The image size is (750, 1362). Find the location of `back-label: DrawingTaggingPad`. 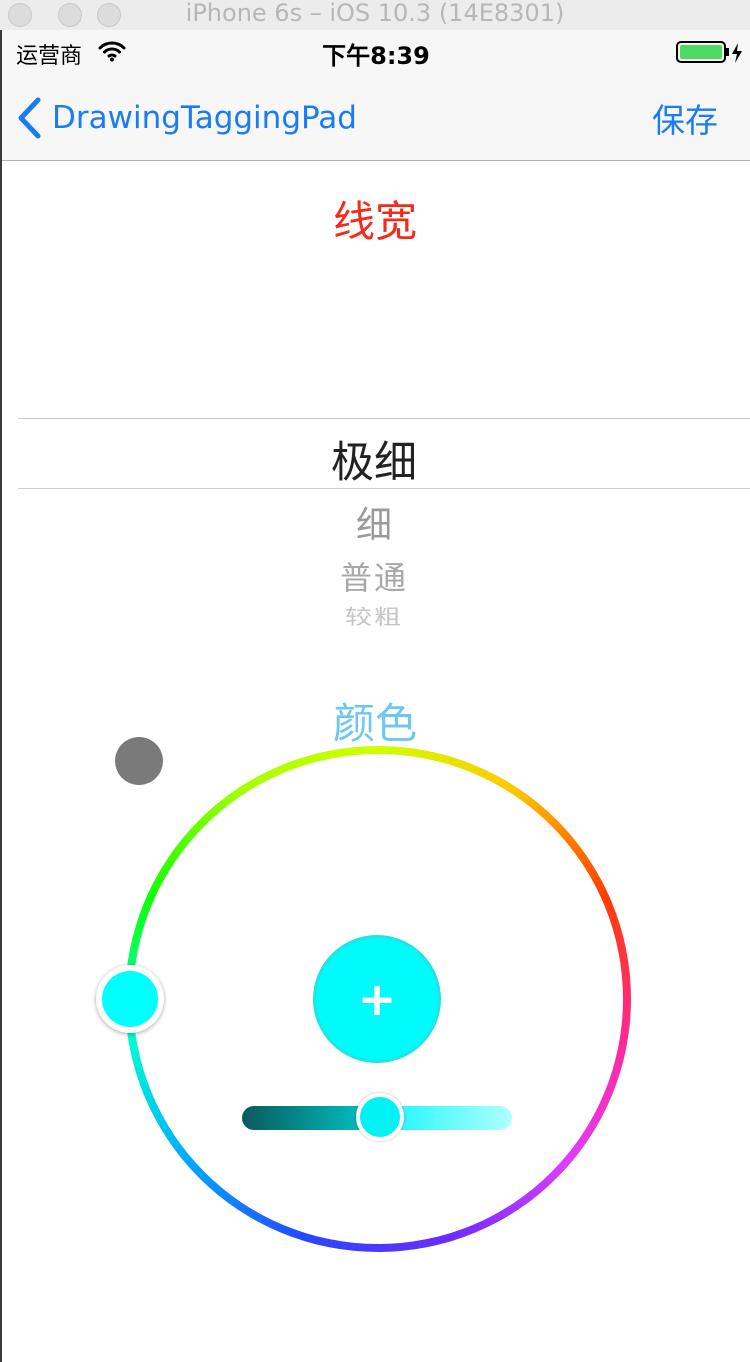

back-label: DrawingTaggingPad is located at coordinates (204, 118).